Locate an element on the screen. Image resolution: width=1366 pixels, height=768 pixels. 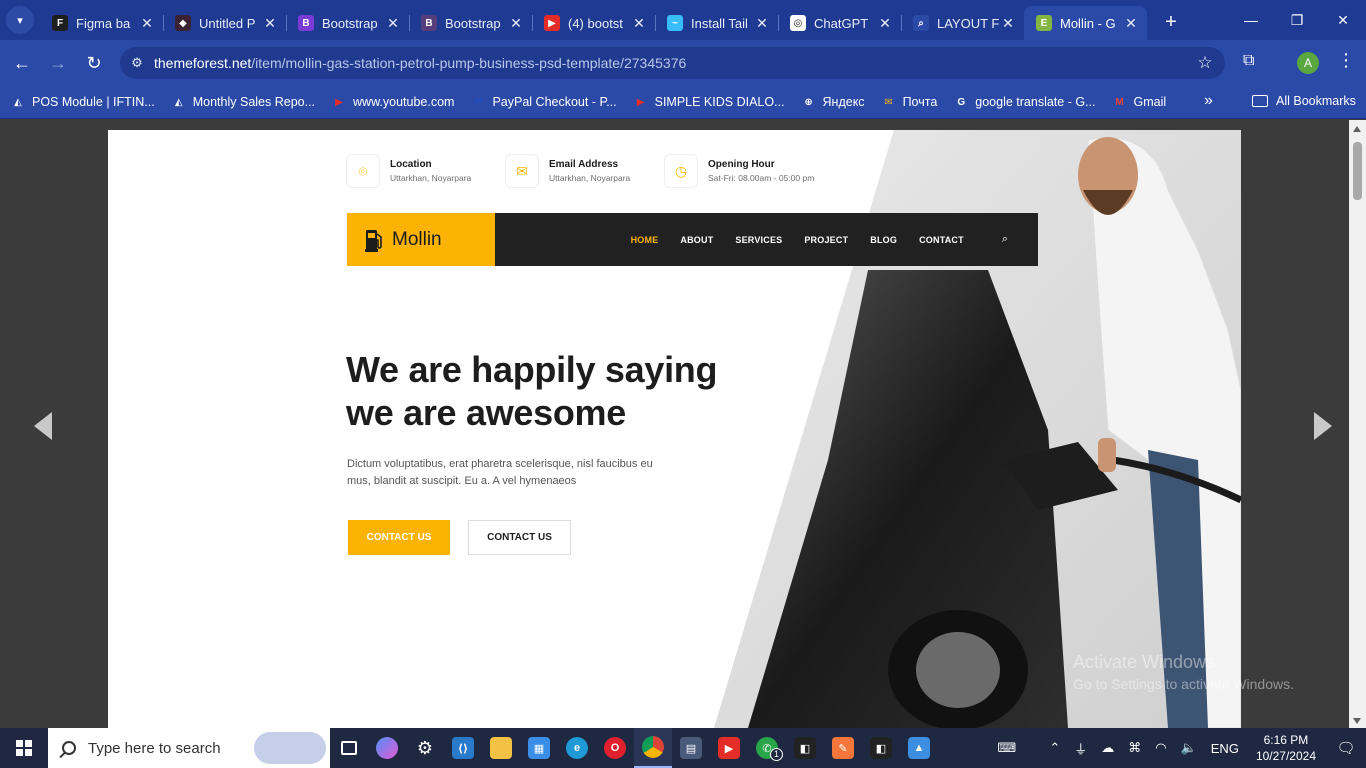
nav-link-project: PROJECT is located at coordinates (826, 240).